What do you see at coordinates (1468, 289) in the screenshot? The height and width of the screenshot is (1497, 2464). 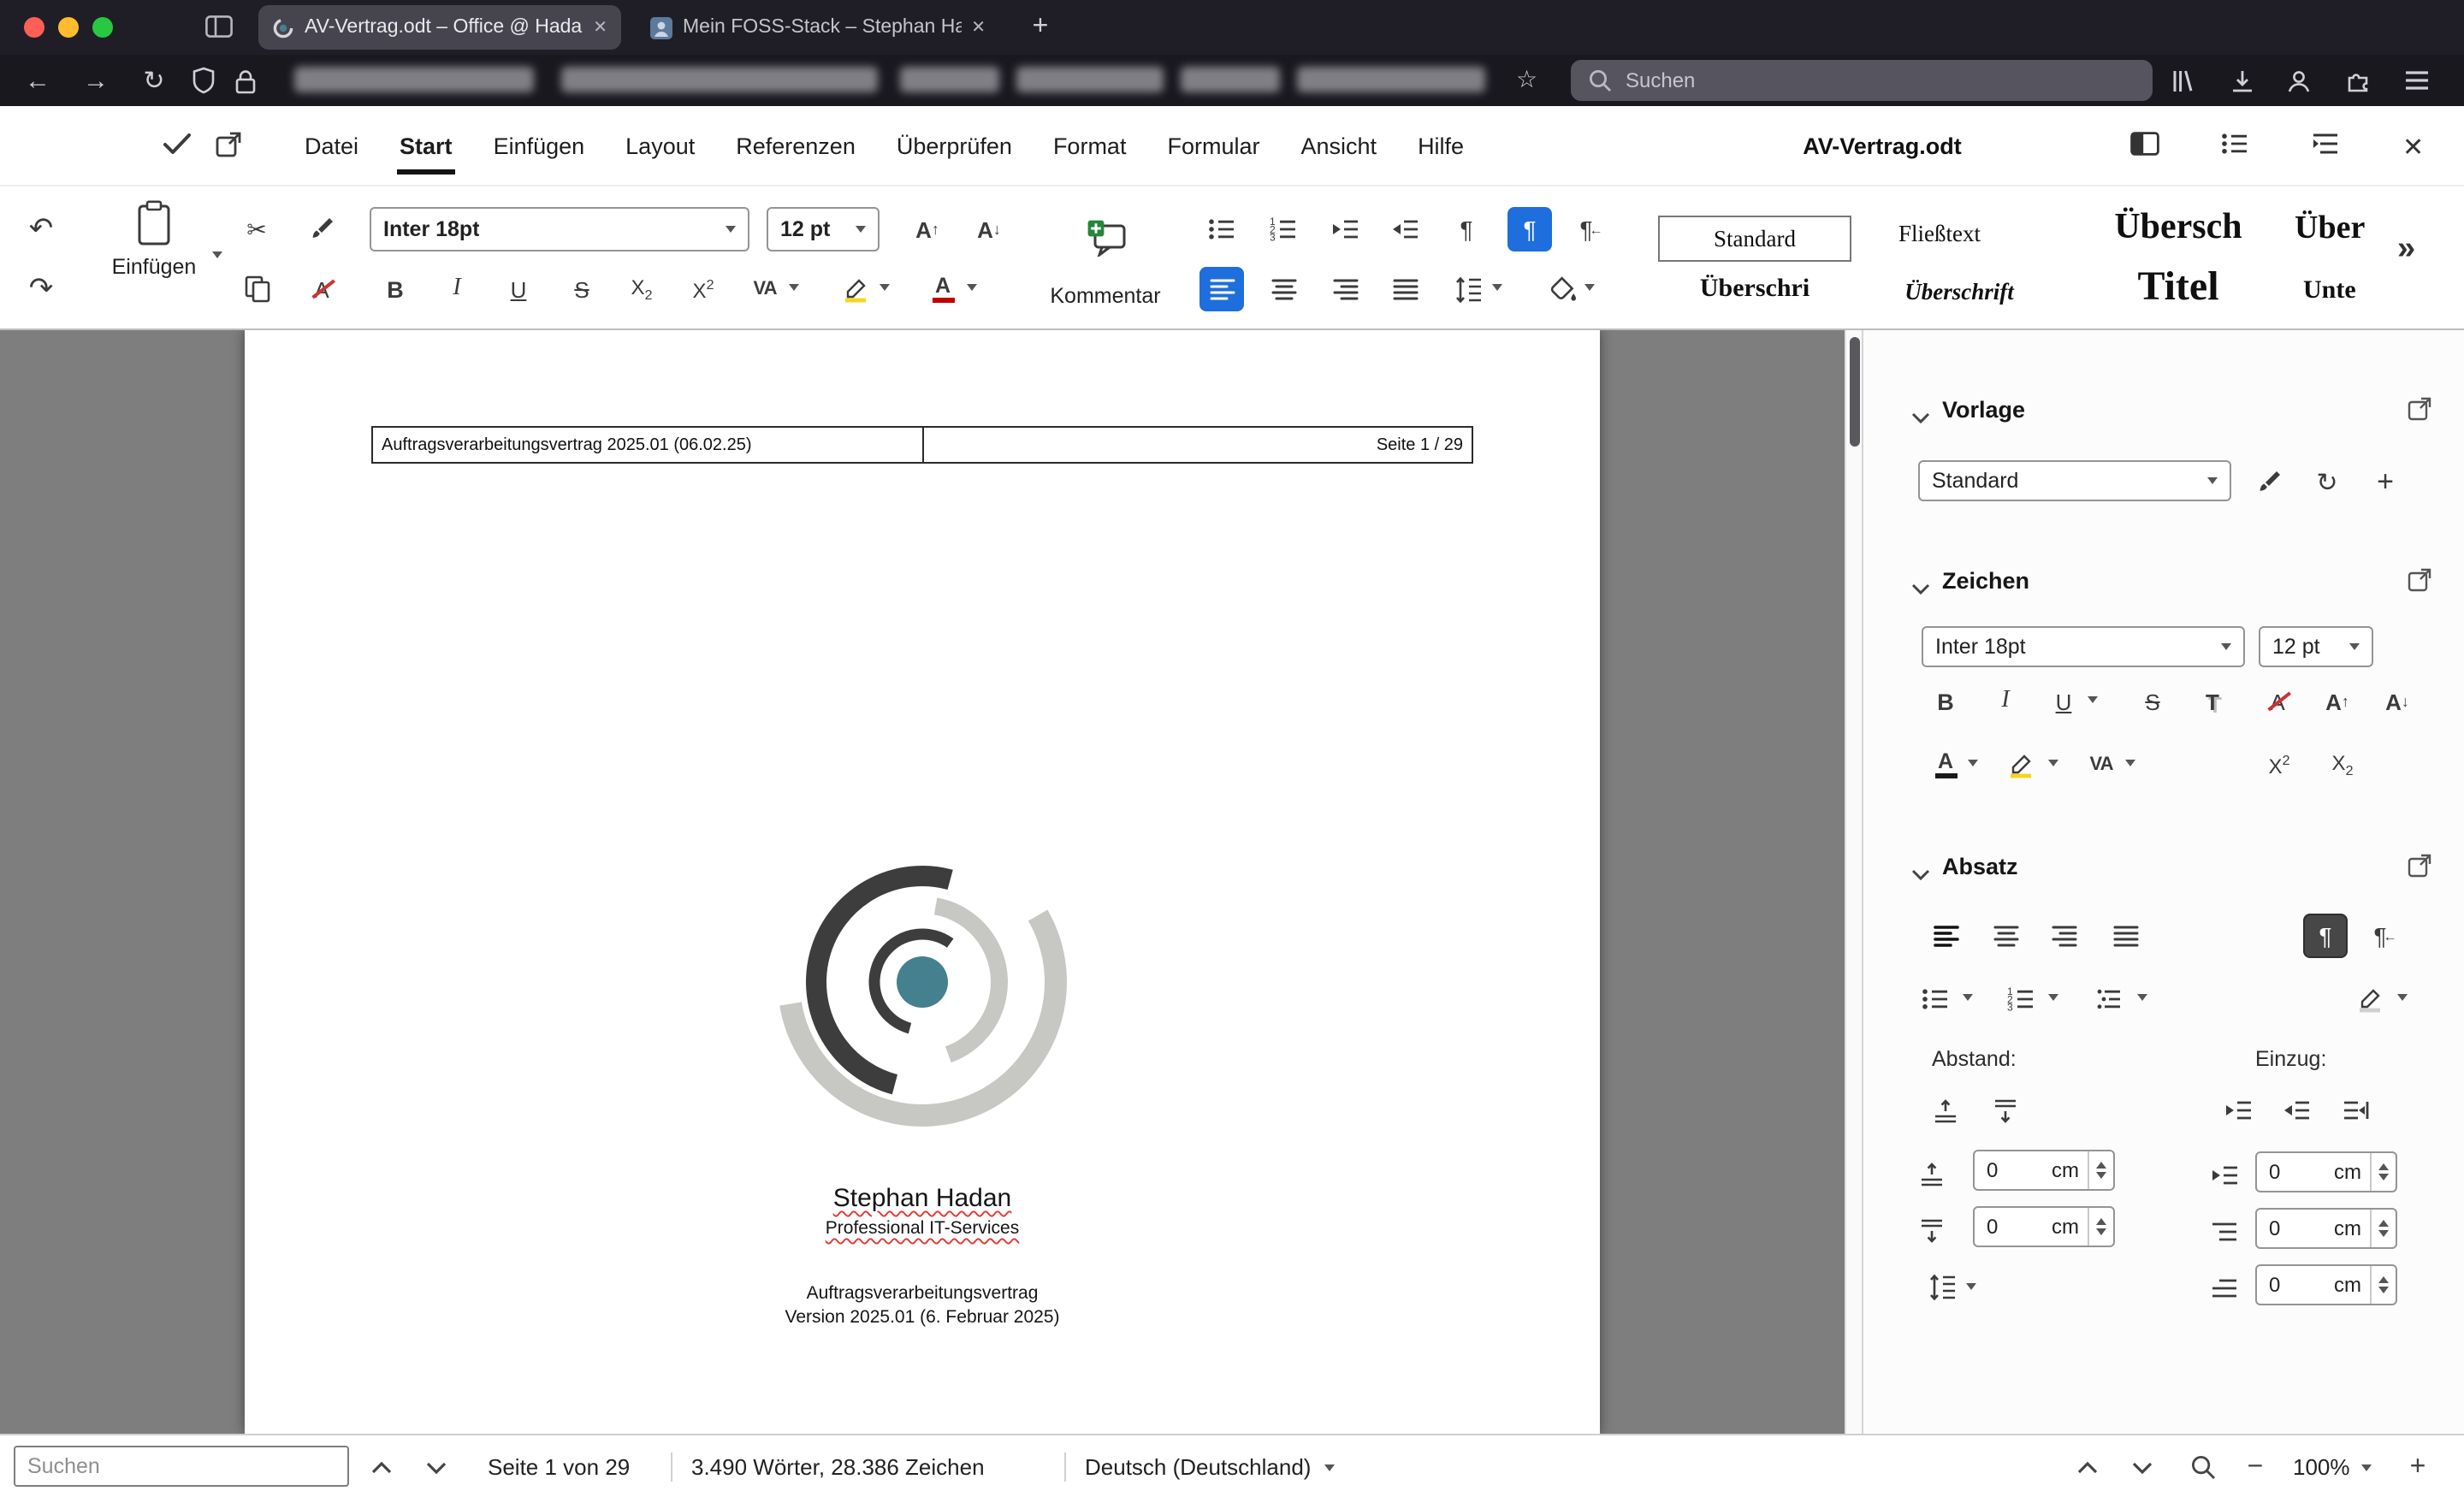 I see `line-spacing-icon` at bounding box center [1468, 289].